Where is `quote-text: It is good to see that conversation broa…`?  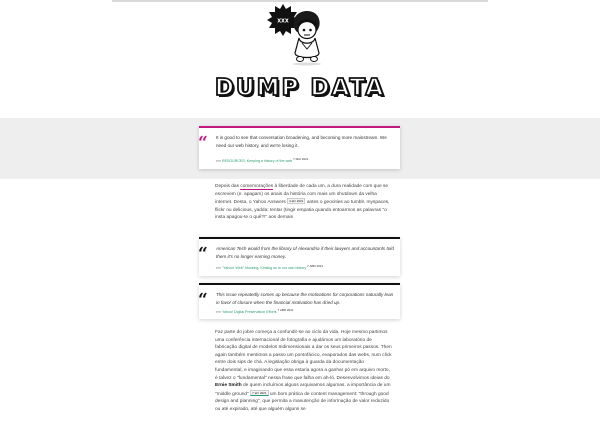
quote-text: It is good to see that conversation broa… is located at coordinates (301, 141).